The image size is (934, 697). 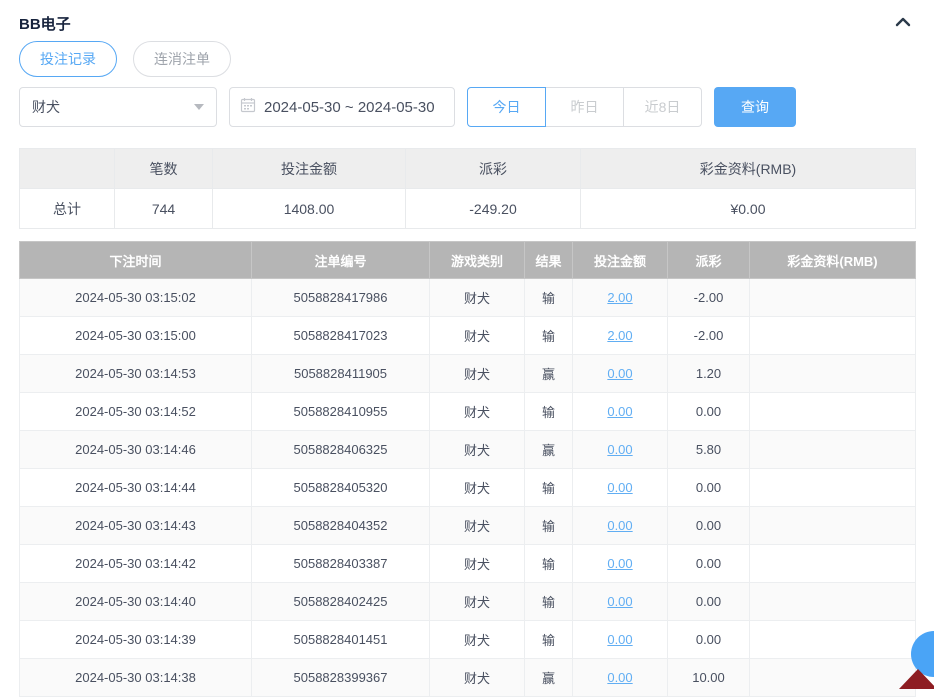 What do you see at coordinates (135, 525) in the screenshot?
I see `time-cell: 2024-05-30 03:14:43` at bounding box center [135, 525].